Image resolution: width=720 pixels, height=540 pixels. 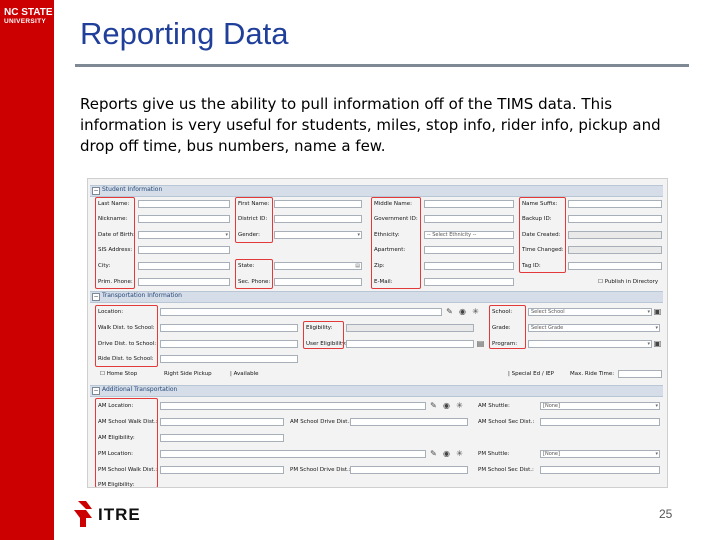 What do you see at coordinates (318, 235) in the screenshot?
I see `gender-select: ▾` at bounding box center [318, 235].